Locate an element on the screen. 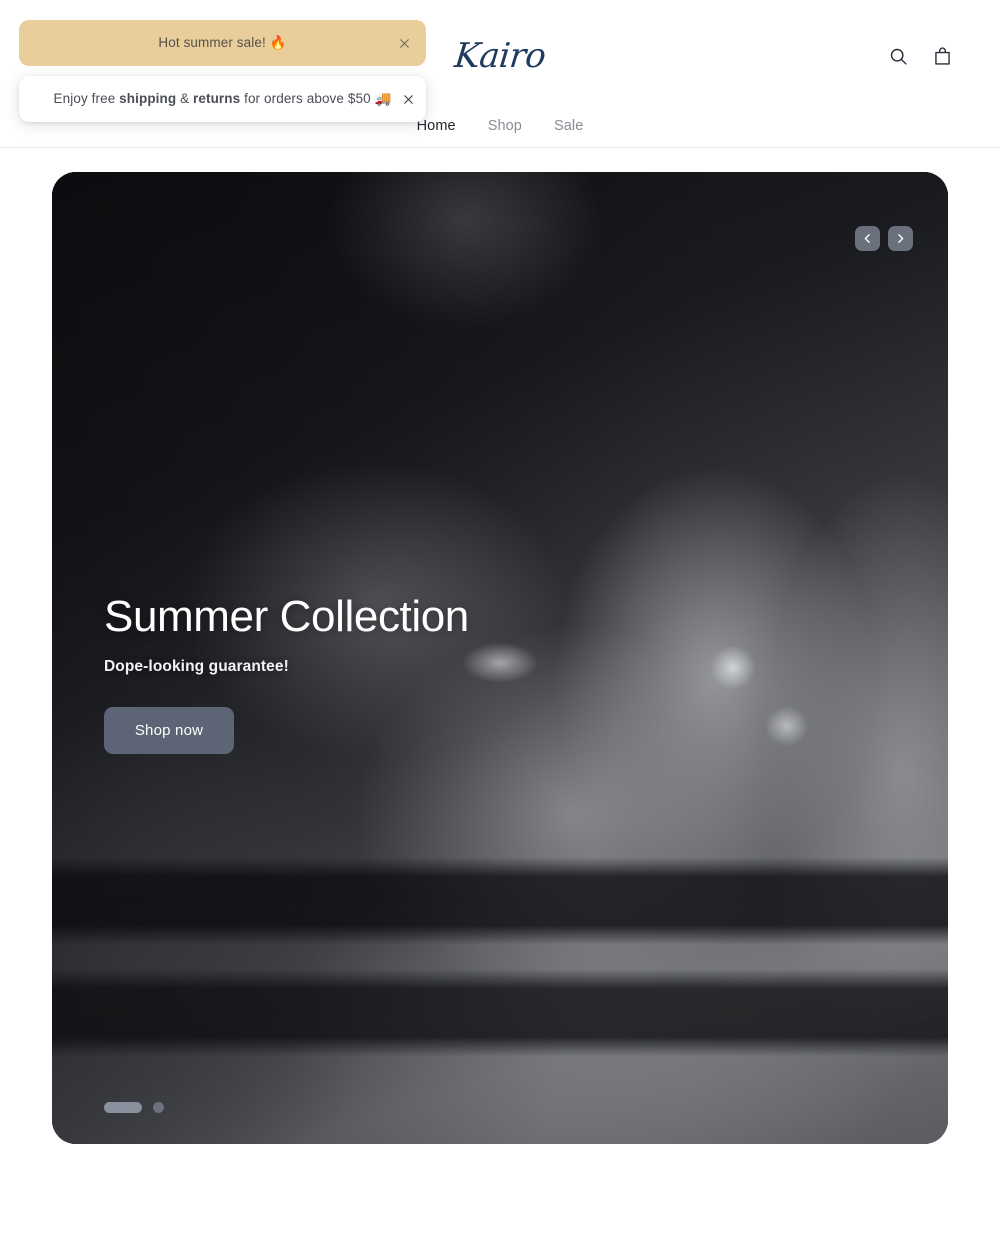 This screenshot has width=1000, height=1248. chevron-right-icon is located at coordinates (900, 238).